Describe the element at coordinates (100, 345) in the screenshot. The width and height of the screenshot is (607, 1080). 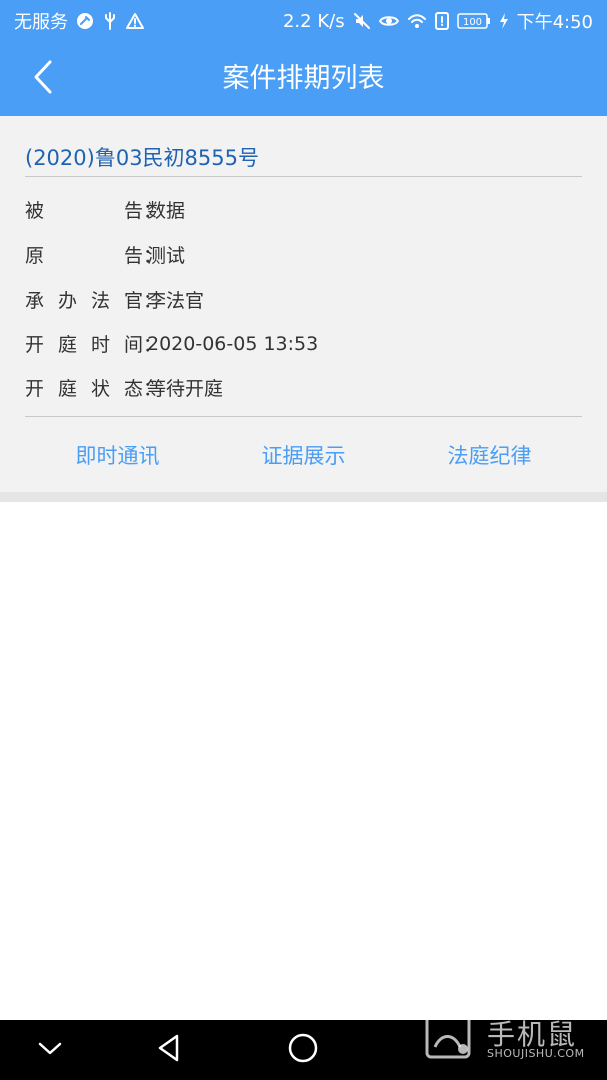
I see `label-char: 时` at that location.